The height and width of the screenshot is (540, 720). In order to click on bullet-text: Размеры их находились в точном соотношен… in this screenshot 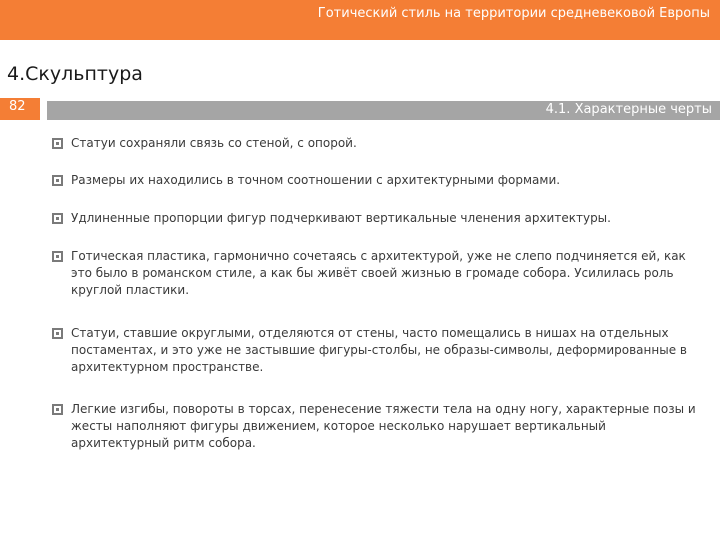, I will do `click(316, 180)`.